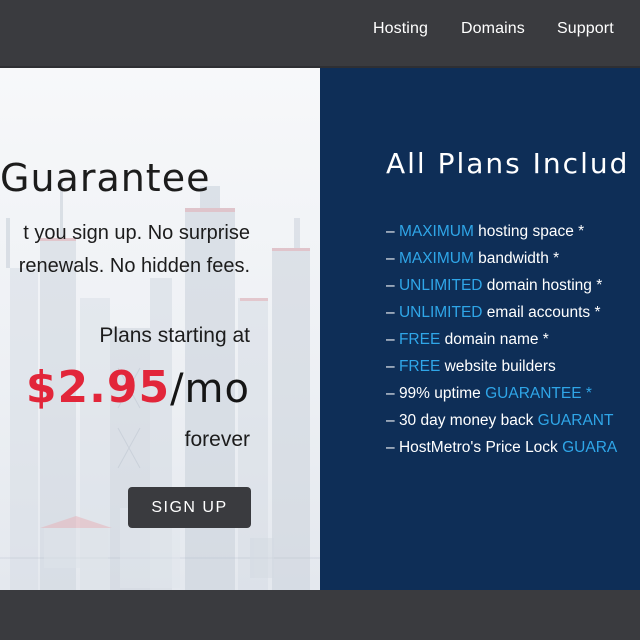 The height and width of the screenshot is (640, 640). I want to click on feature-item: – FREE domain name *, so click(467, 339).